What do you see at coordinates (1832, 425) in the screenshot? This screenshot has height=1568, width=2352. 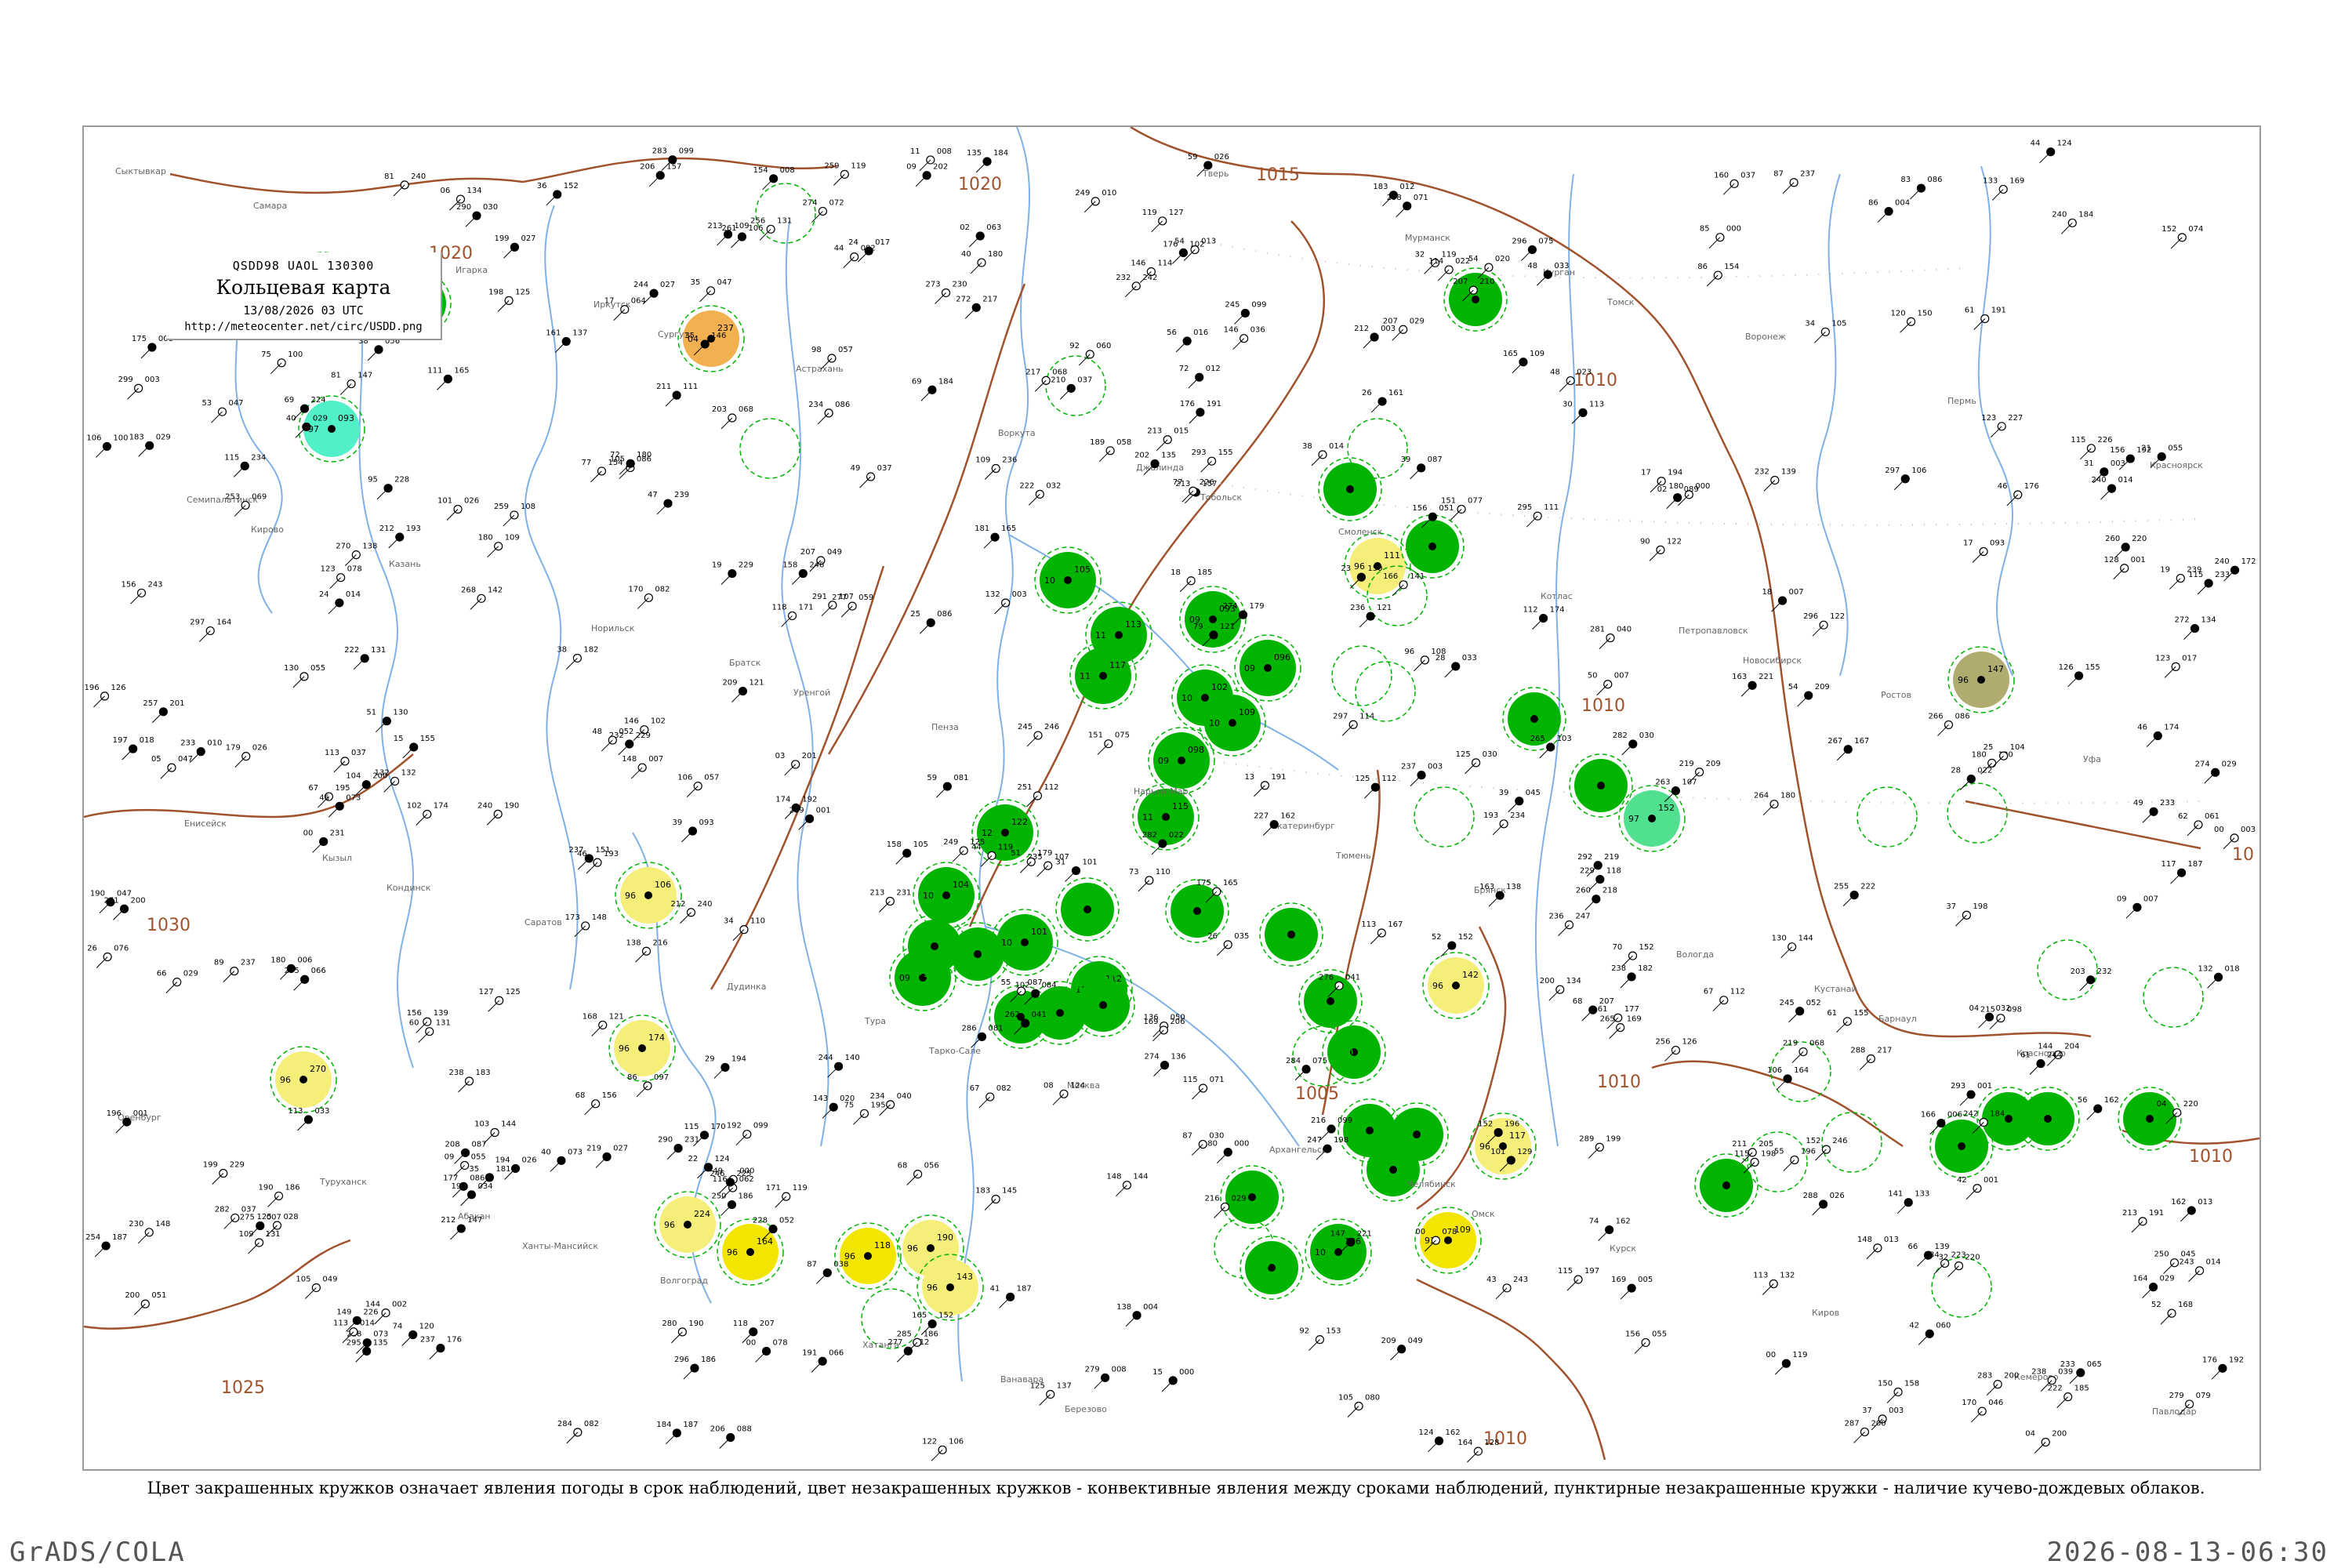 I see `lower-tunguska-river` at bounding box center [1832, 425].